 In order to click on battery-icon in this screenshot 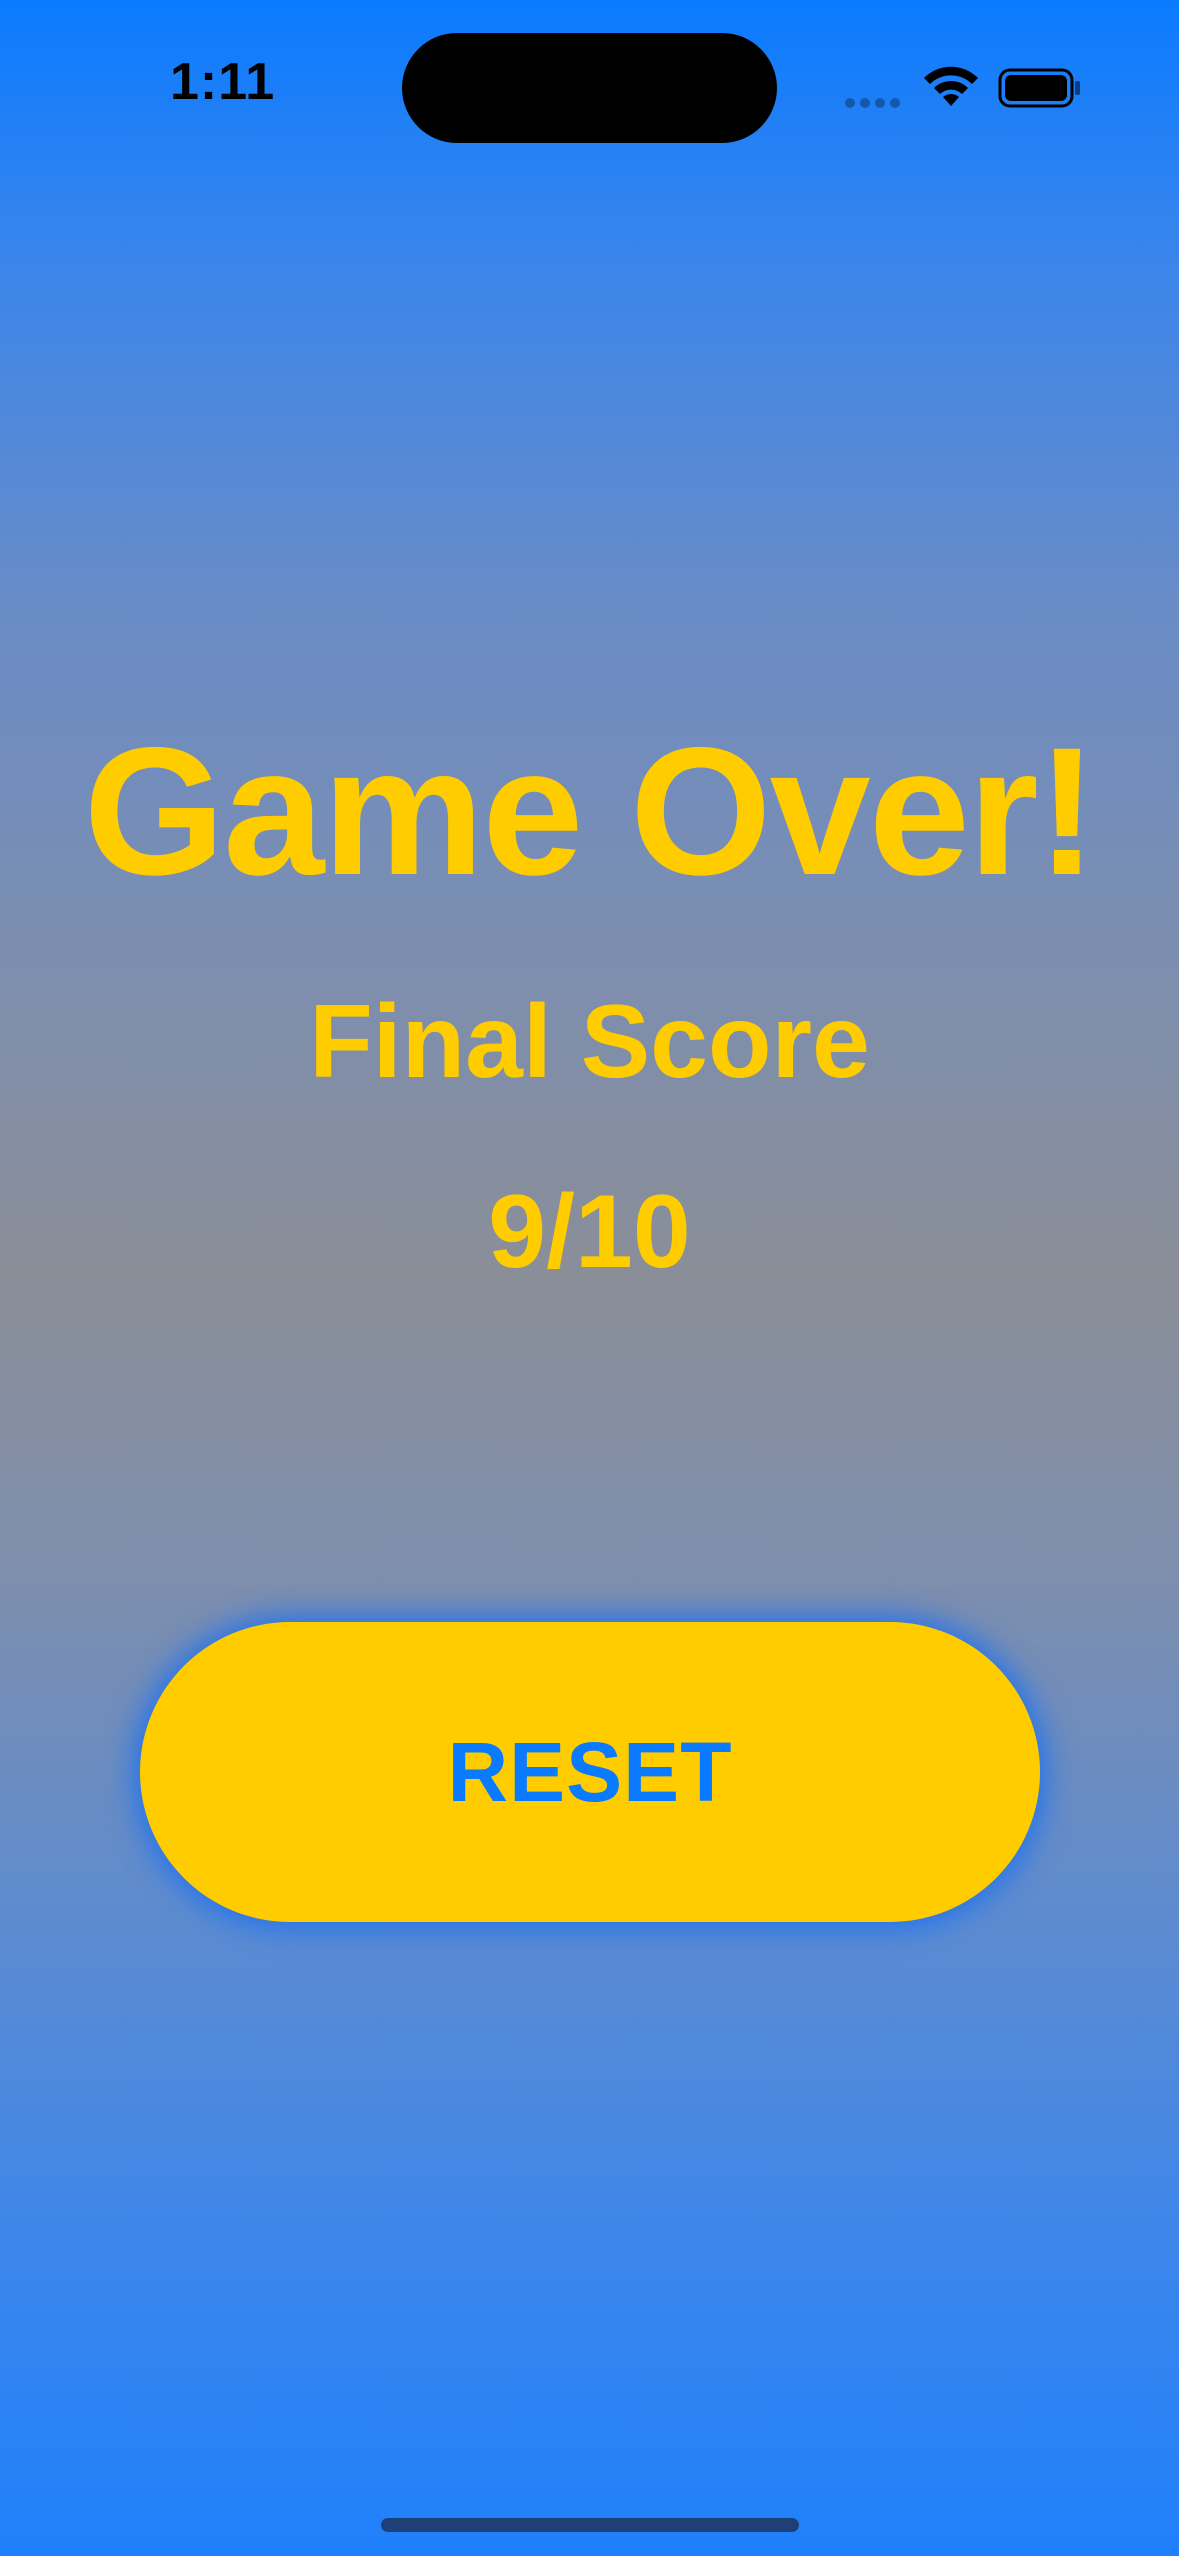, I will do `click(1039, 88)`.